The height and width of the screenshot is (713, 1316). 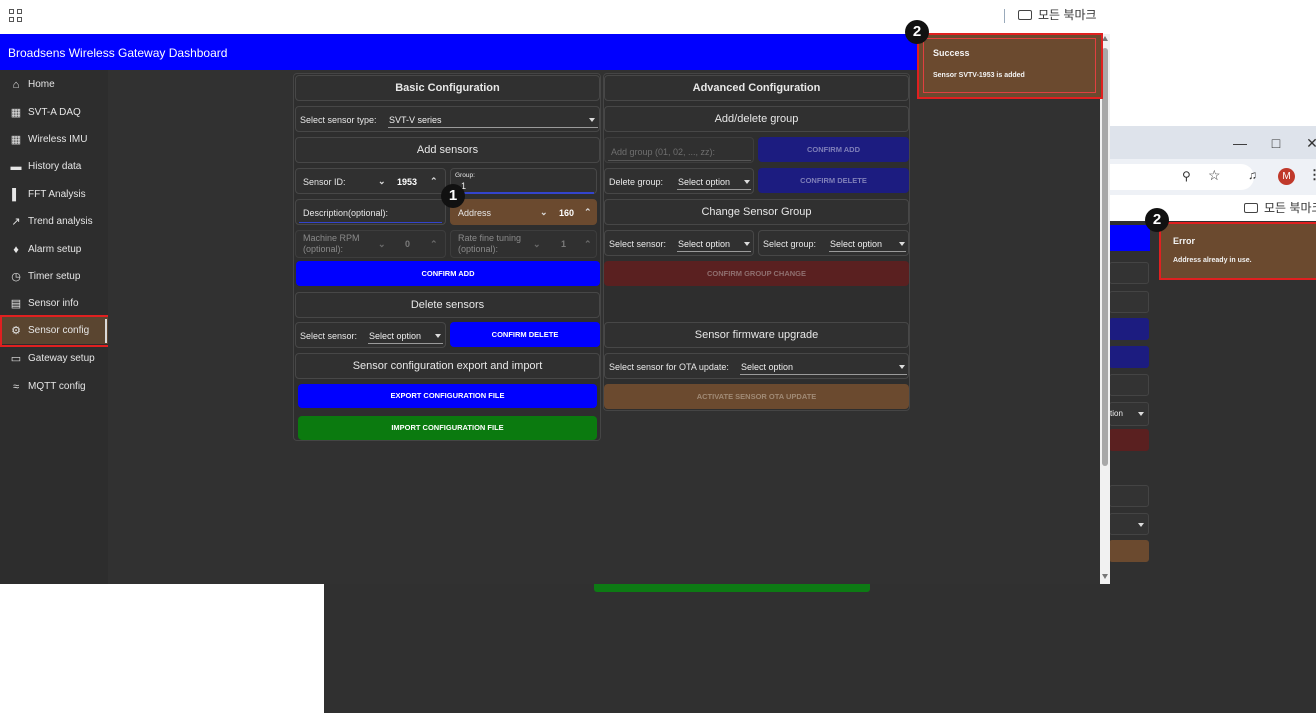 What do you see at coordinates (523, 244) in the screenshot?
I see `rate-fine-tuning-field: Rate fine tuning (optional): ⌄ 1 ⌃` at bounding box center [523, 244].